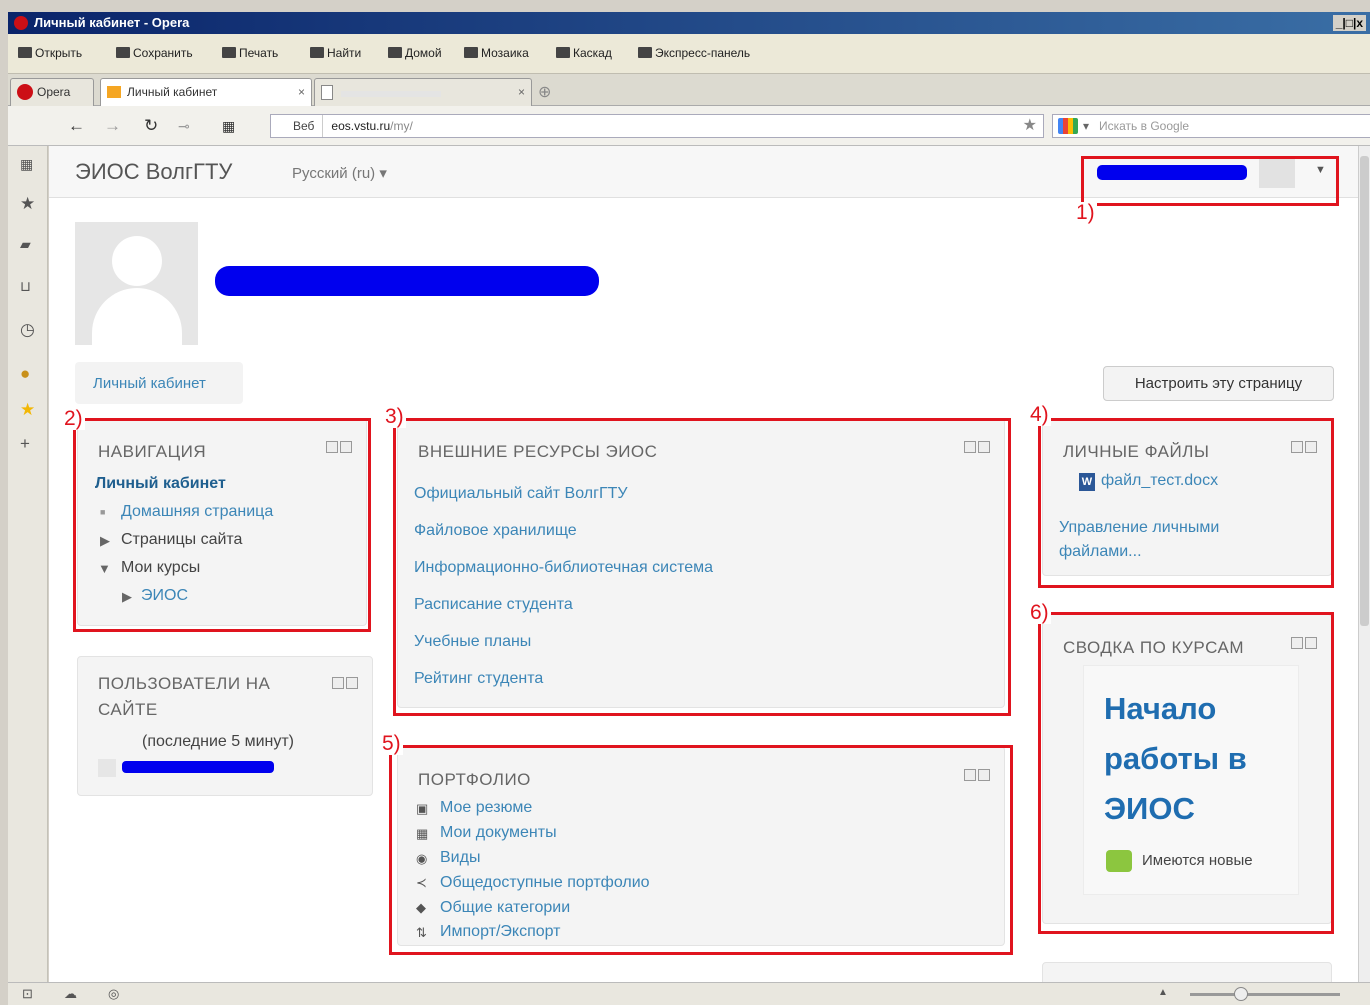 This screenshot has width=1370, height=1005. I want to click on tab-blank: ×, so click(423, 92).